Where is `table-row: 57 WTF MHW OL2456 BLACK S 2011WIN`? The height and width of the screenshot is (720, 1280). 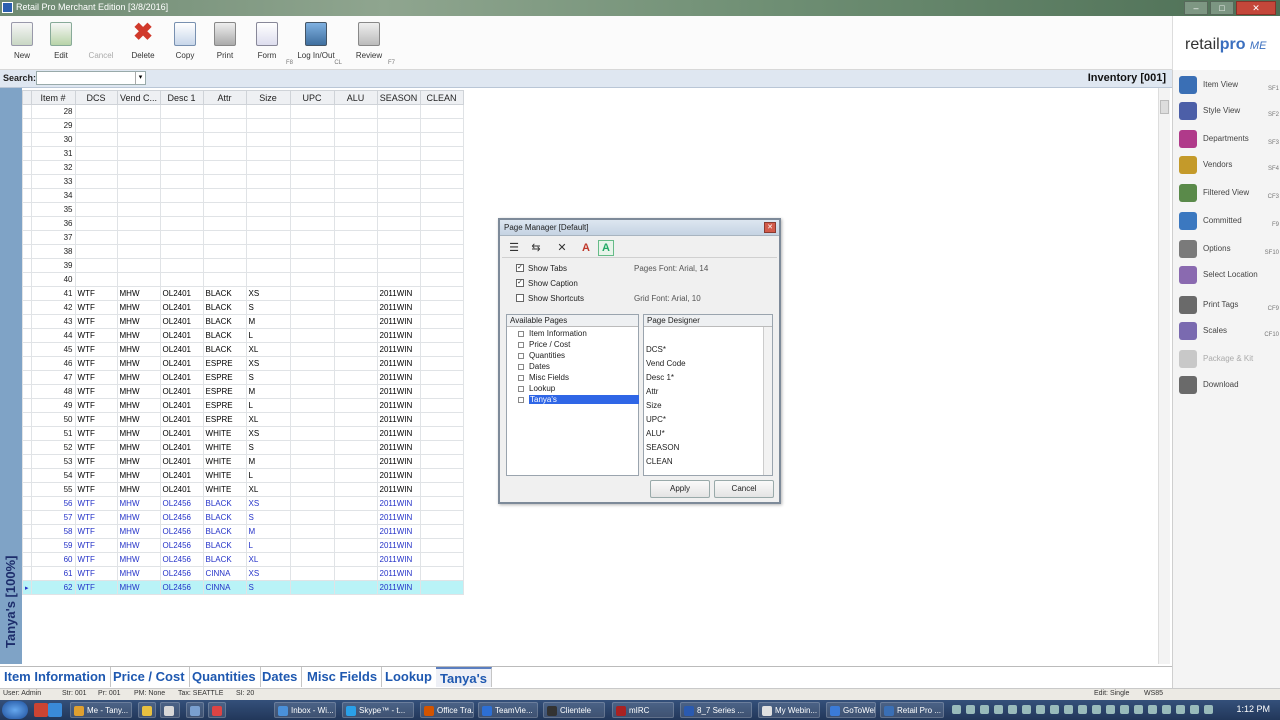 table-row: 57 WTF MHW OL2456 BLACK S 2011WIN is located at coordinates (243, 517).